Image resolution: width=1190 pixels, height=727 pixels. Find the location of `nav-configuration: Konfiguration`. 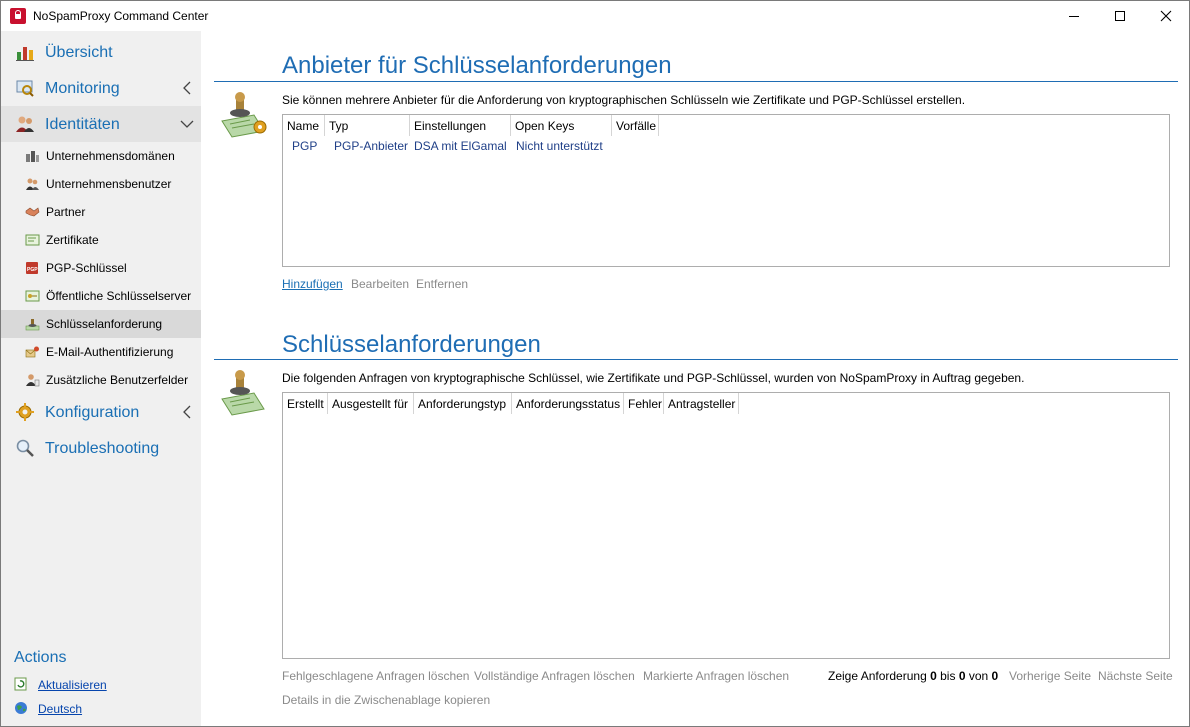

nav-configuration: Konfiguration is located at coordinates (101, 412).